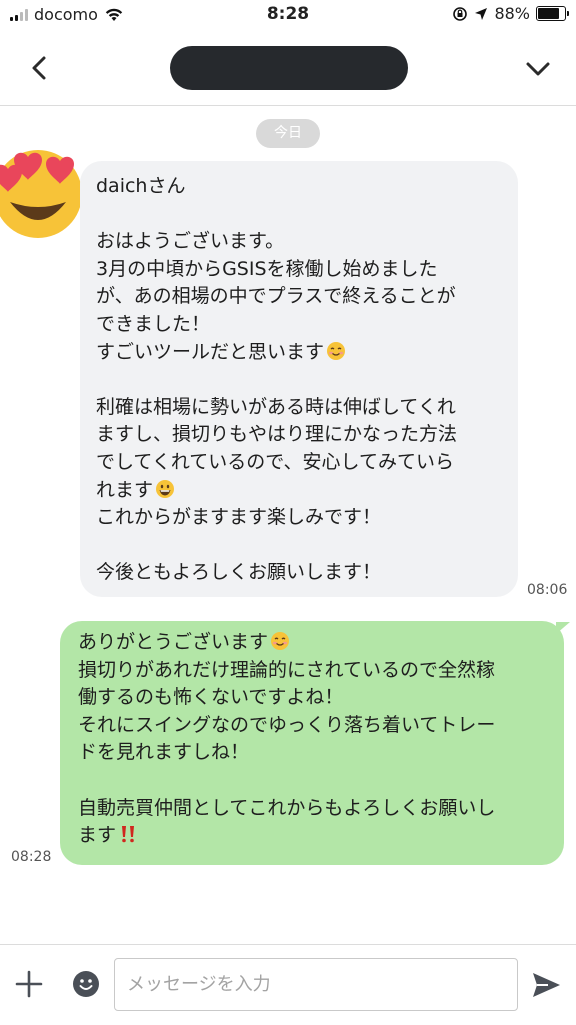  What do you see at coordinates (40, 68) in the screenshot?
I see `chevron-left-icon` at bounding box center [40, 68].